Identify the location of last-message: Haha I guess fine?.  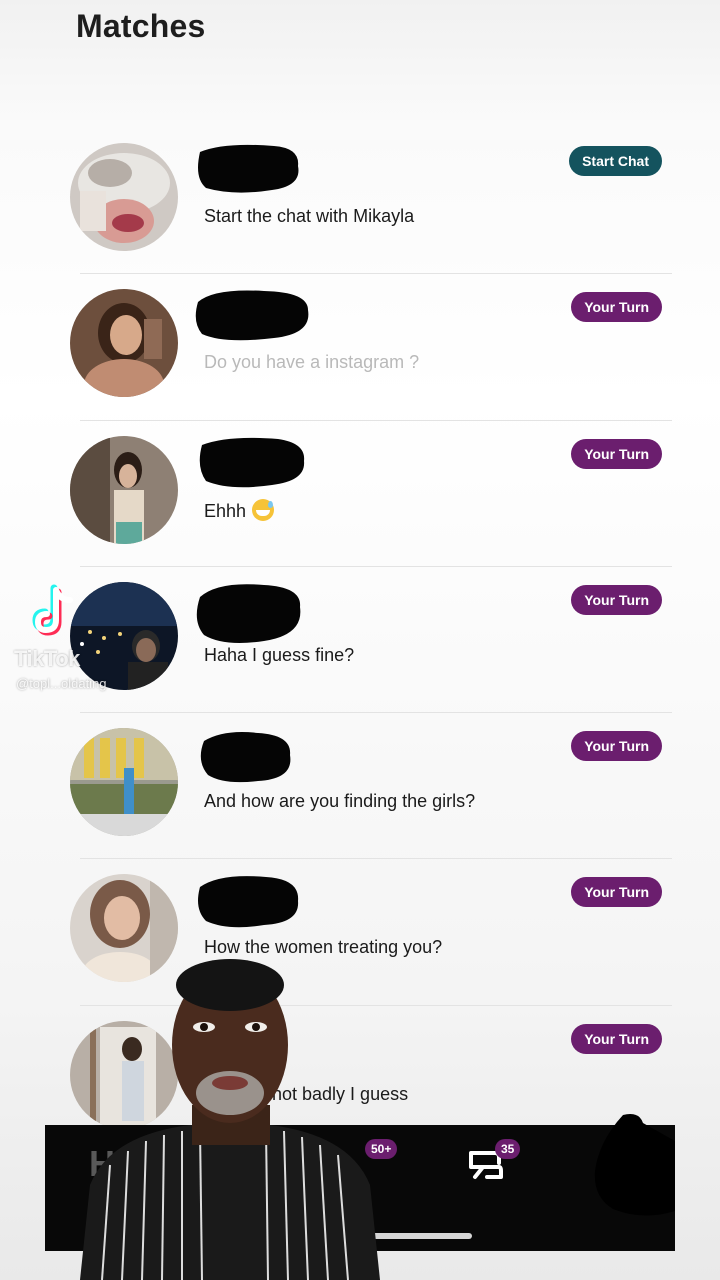
(279, 654).